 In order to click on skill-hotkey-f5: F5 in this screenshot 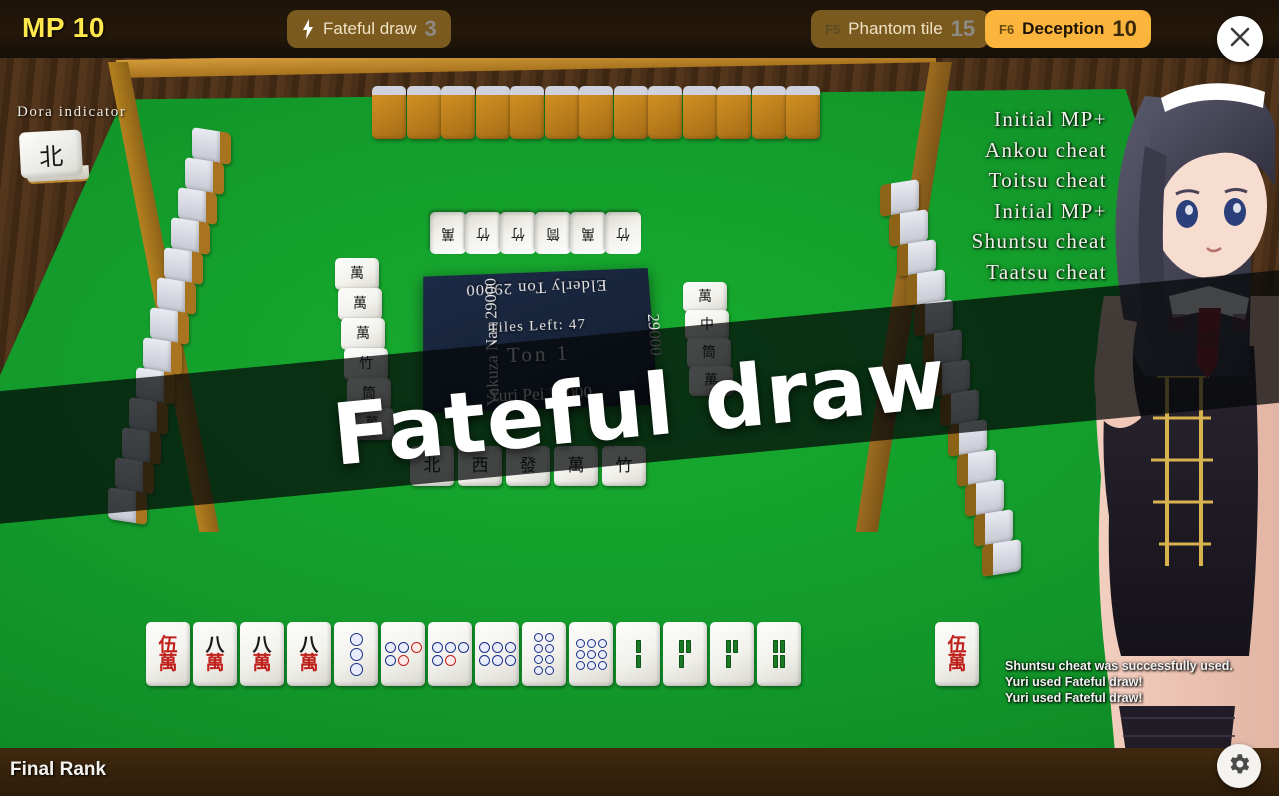, I will do `click(833, 29)`.